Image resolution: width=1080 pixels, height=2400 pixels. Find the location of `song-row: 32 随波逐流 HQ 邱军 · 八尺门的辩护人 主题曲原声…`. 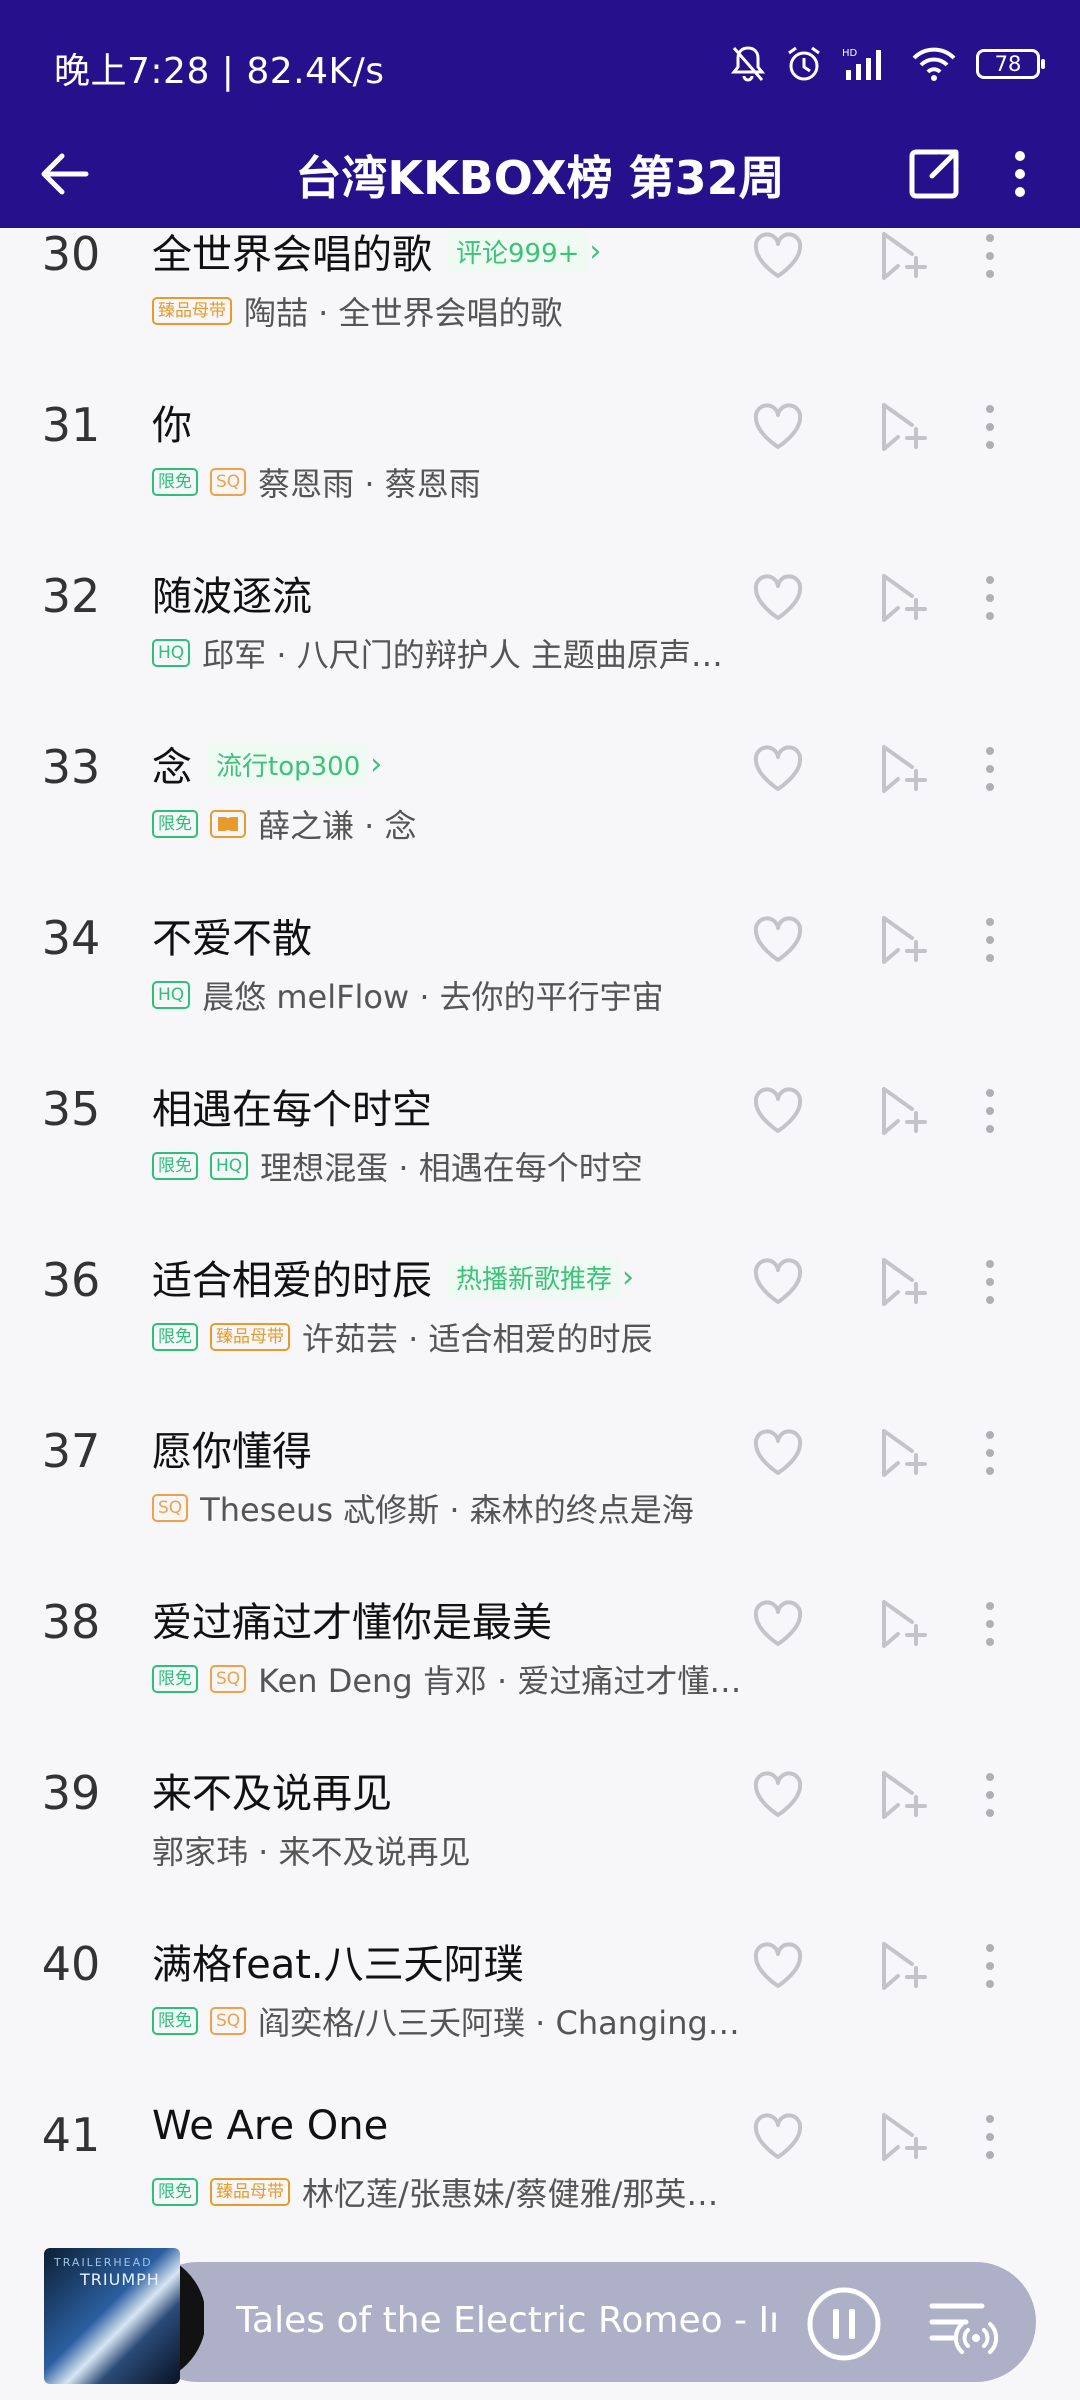

song-row: 32 随波逐流 HQ 邱军 · 八尺门的辩护人 主题曲原声… is located at coordinates (540, 625).